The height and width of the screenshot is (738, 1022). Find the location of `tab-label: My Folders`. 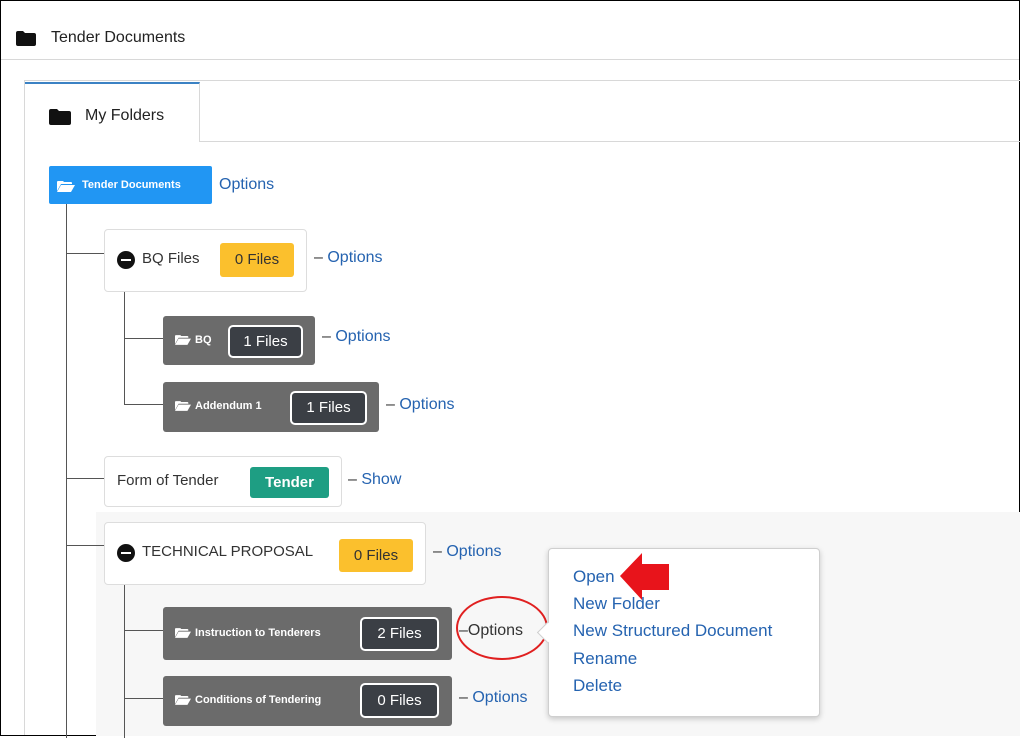

tab-label: My Folders is located at coordinates (125, 115).